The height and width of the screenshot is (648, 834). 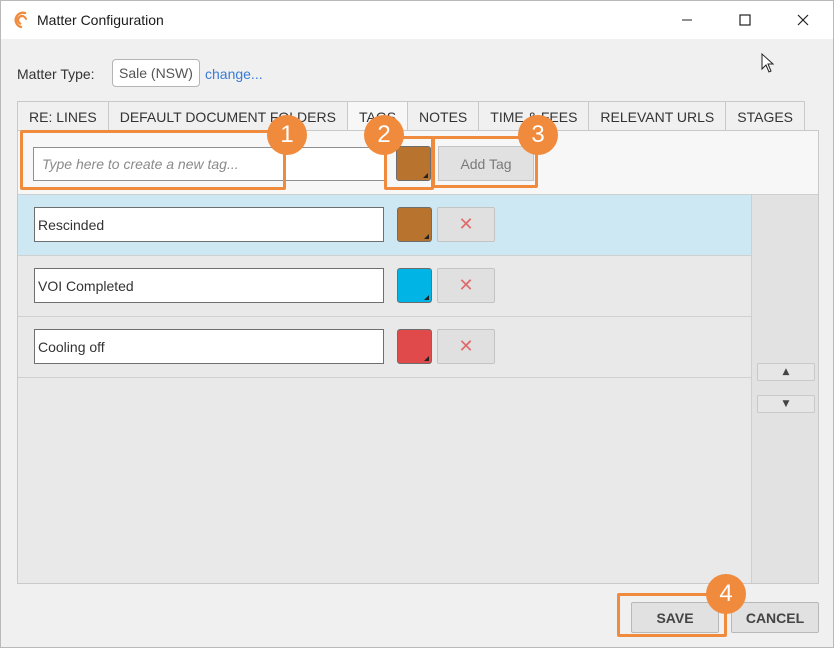 I want to click on arrow-up-icon: ▲, so click(x=786, y=372).